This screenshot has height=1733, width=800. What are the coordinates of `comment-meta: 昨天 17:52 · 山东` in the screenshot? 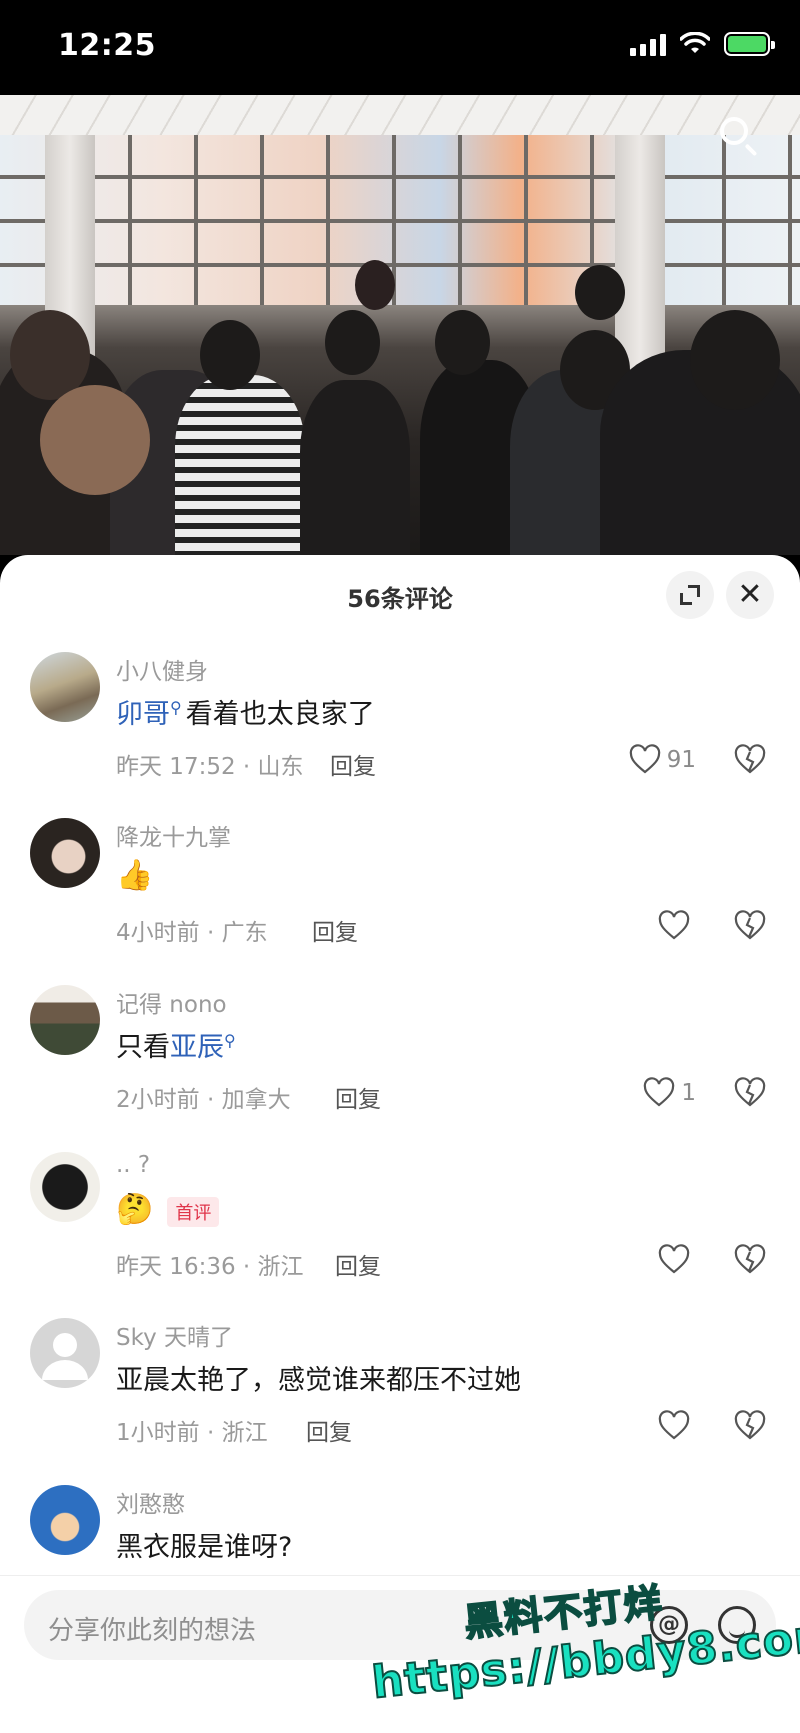 It's located at (210, 767).